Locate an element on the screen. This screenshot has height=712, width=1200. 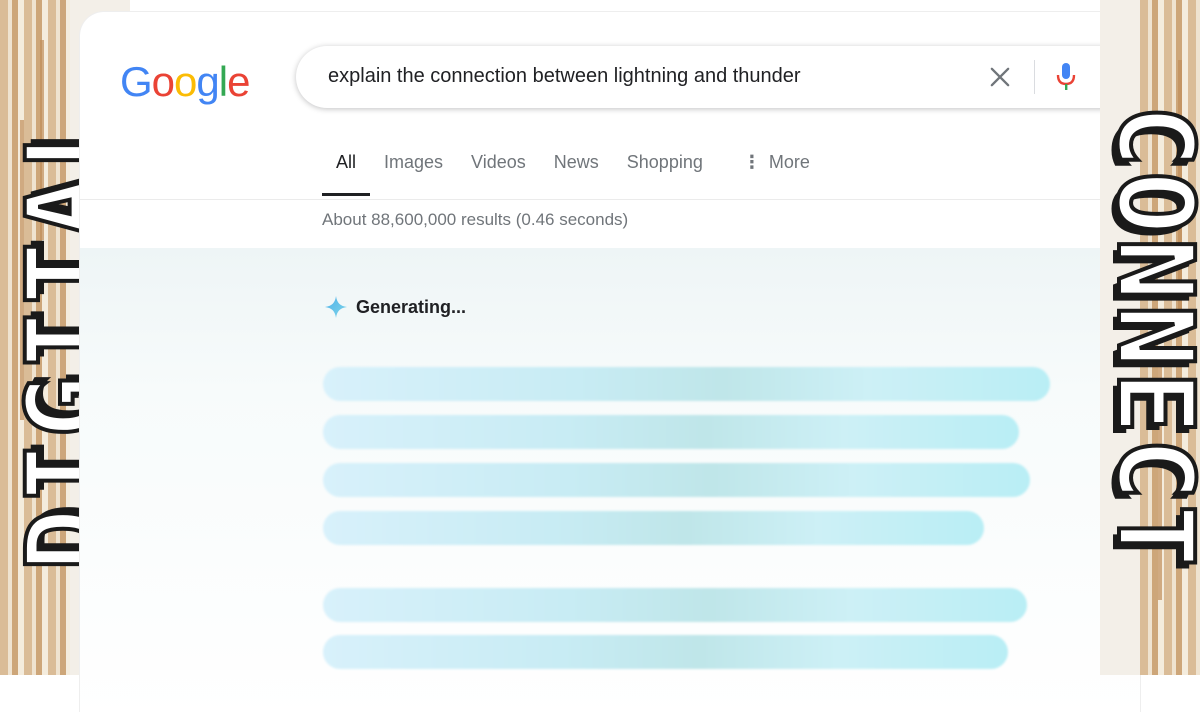
logo-letter: l is located at coordinates (223, 81).